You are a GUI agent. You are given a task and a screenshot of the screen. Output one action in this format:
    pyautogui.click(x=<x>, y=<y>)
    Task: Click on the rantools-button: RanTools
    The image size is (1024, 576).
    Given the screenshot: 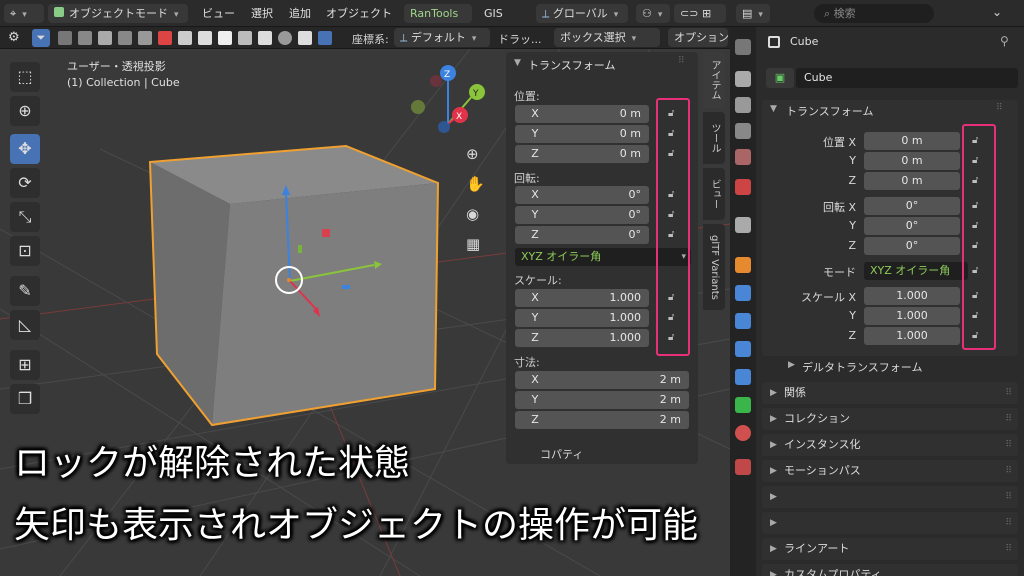 What is the action you would take?
    pyautogui.click(x=438, y=13)
    